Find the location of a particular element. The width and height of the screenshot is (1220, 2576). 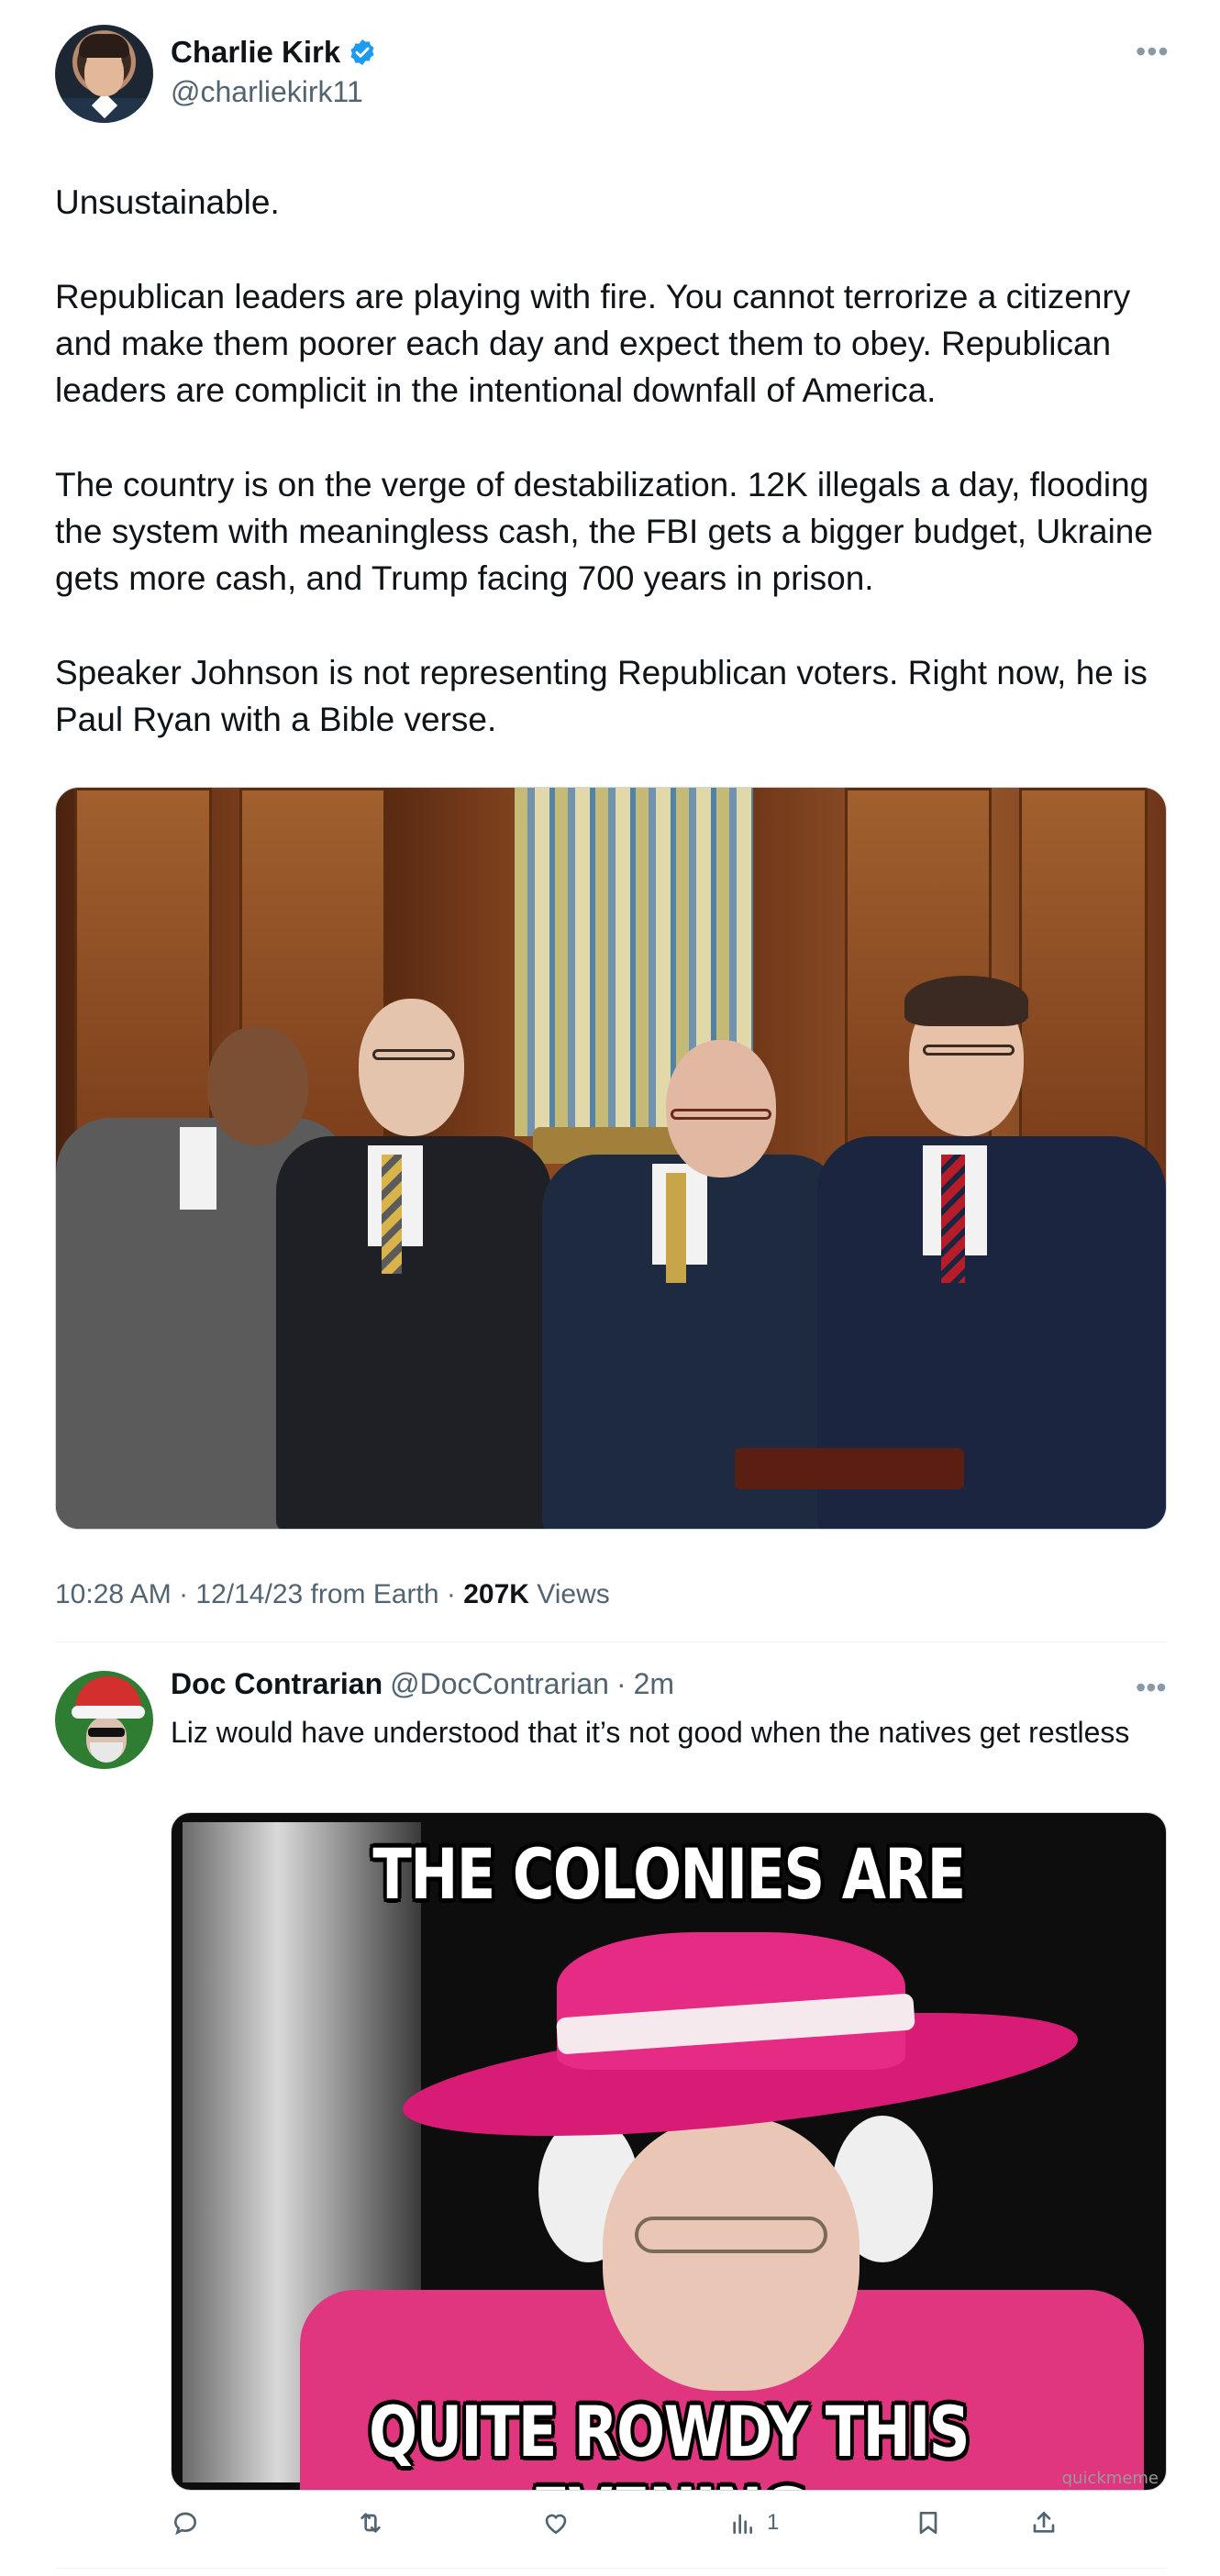

views-icon is located at coordinates (742, 2524).